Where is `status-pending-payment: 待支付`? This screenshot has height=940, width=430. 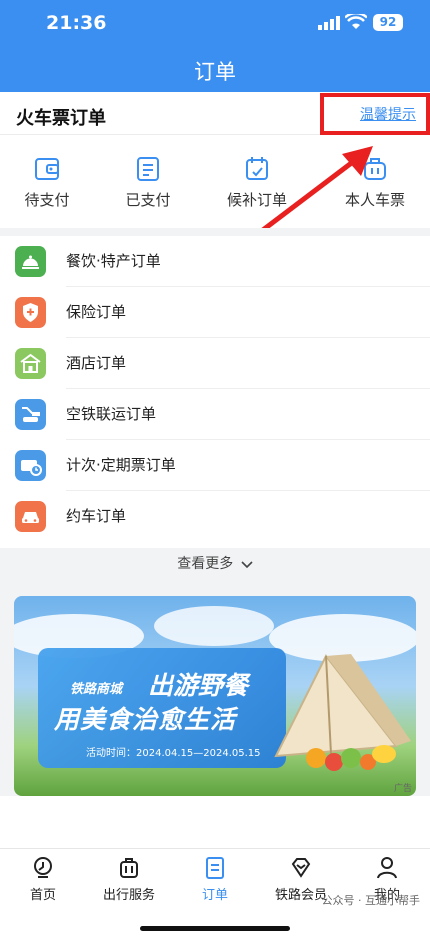
status-pending-payment: 待支付 is located at coordinates (47, 182).